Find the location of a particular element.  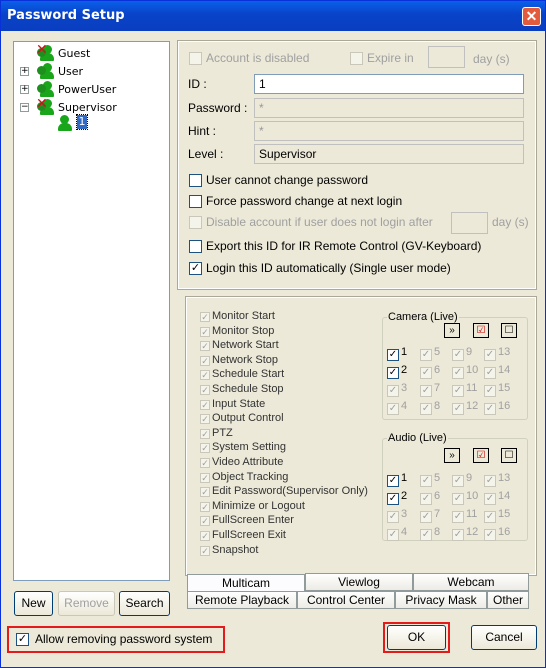

tree-item-supervisor-child: 1 is located at coordinates (72, 122).